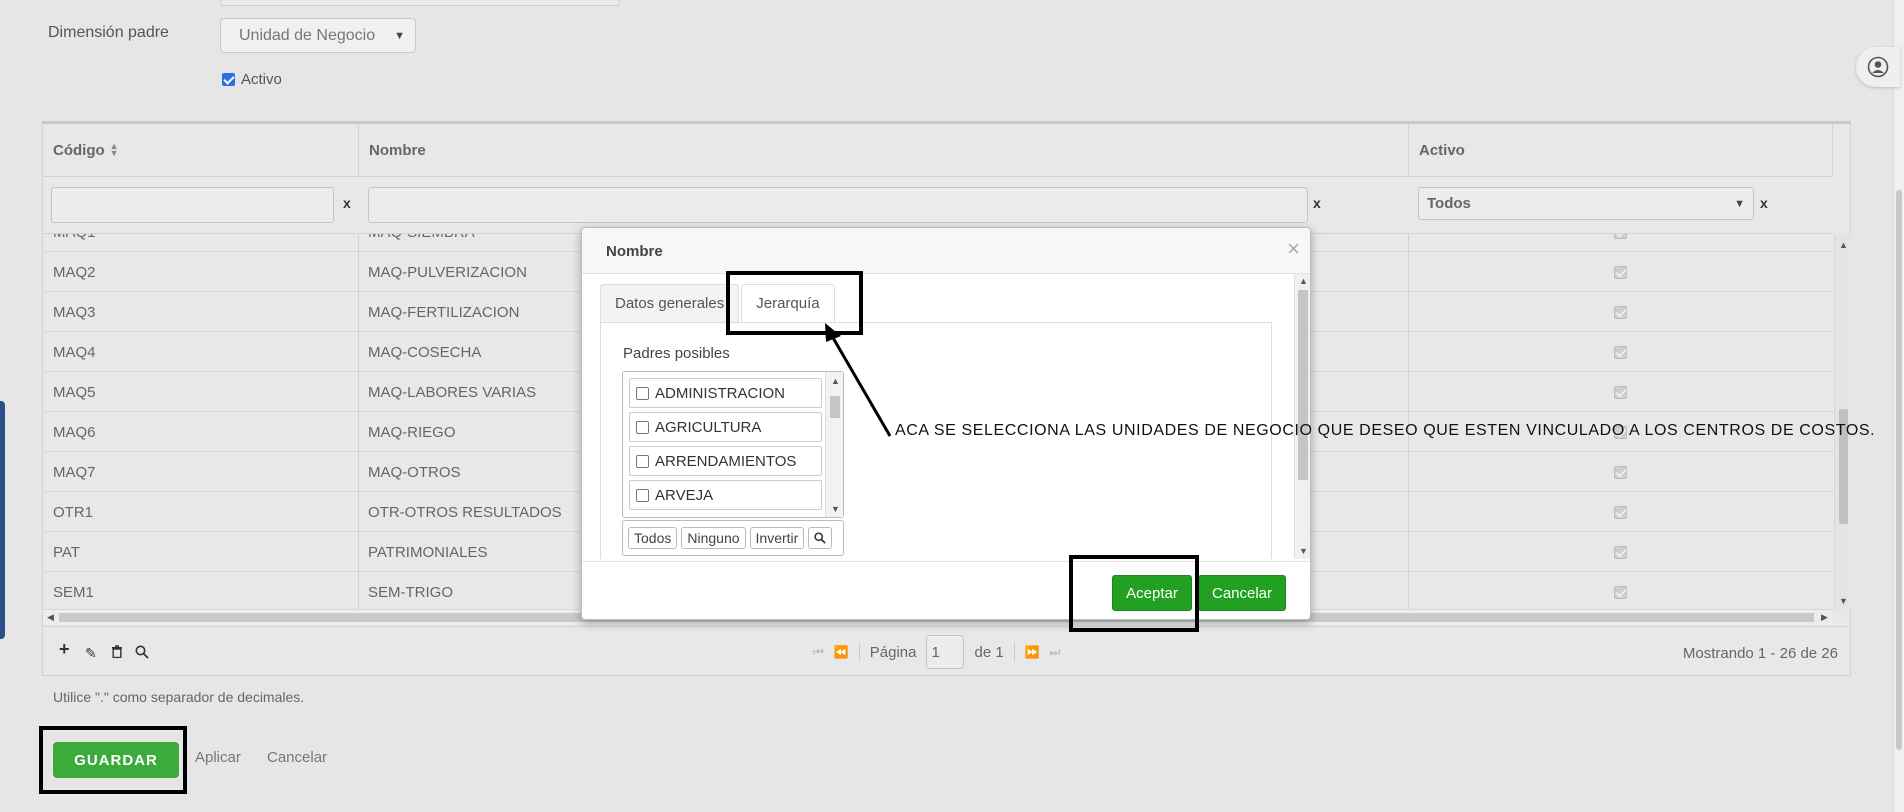  Describe the element at coordinates (91, 653) in the screenshot. I see `edit-icon: ✎` at that location.